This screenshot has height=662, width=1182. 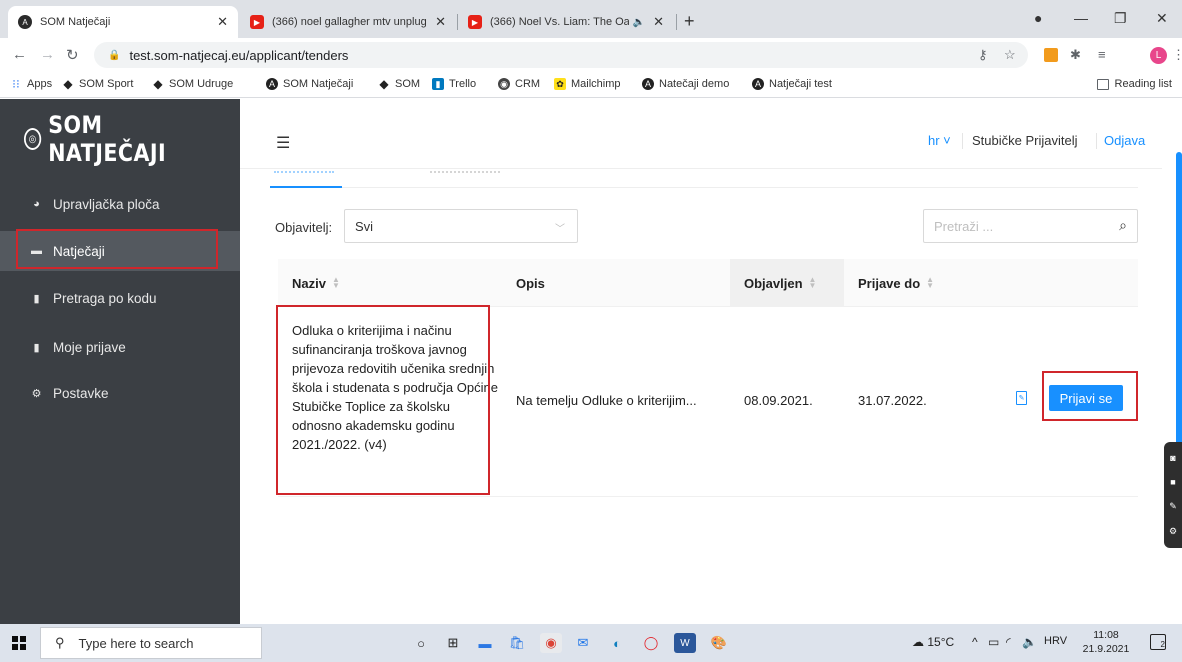 I want to click on file-icon: ▮, so click(x=36, y=347).